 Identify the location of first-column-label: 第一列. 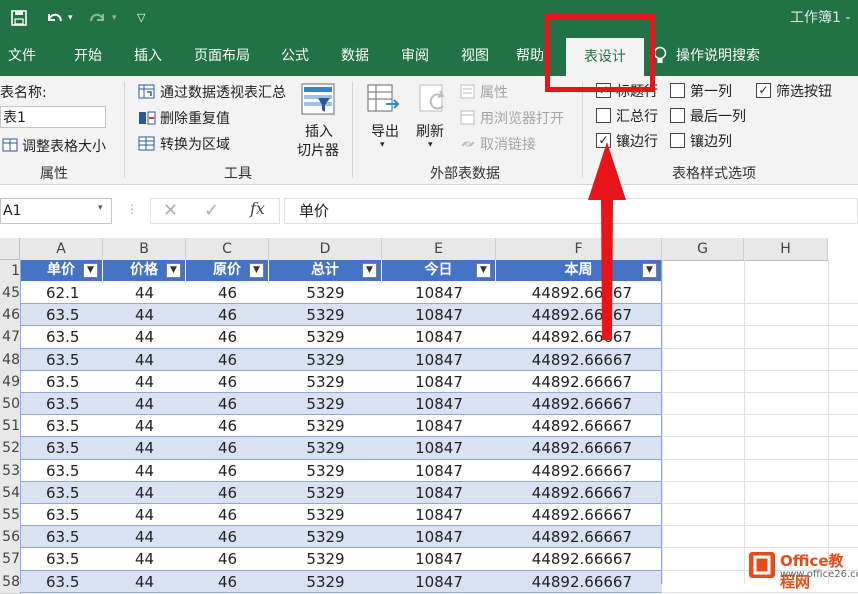
(711, 92).